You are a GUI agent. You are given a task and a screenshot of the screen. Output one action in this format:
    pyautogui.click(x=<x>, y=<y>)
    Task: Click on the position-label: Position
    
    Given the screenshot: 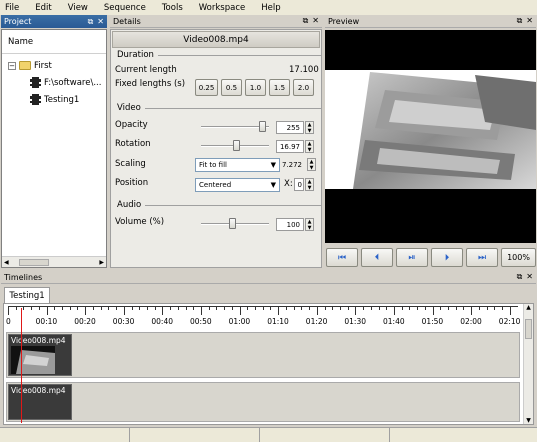 What is the action you would take?
    pyautogui.click(x=132, y=183)
    